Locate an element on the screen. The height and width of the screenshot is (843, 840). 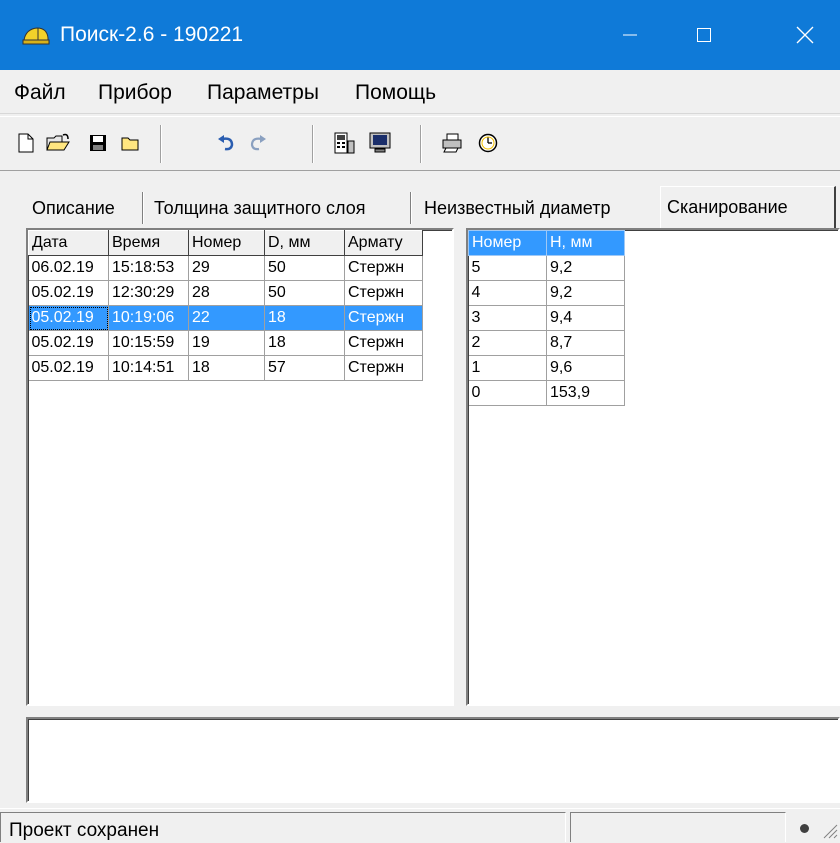
cell-time: 10:15:59 is located at coordinates (148, 343).